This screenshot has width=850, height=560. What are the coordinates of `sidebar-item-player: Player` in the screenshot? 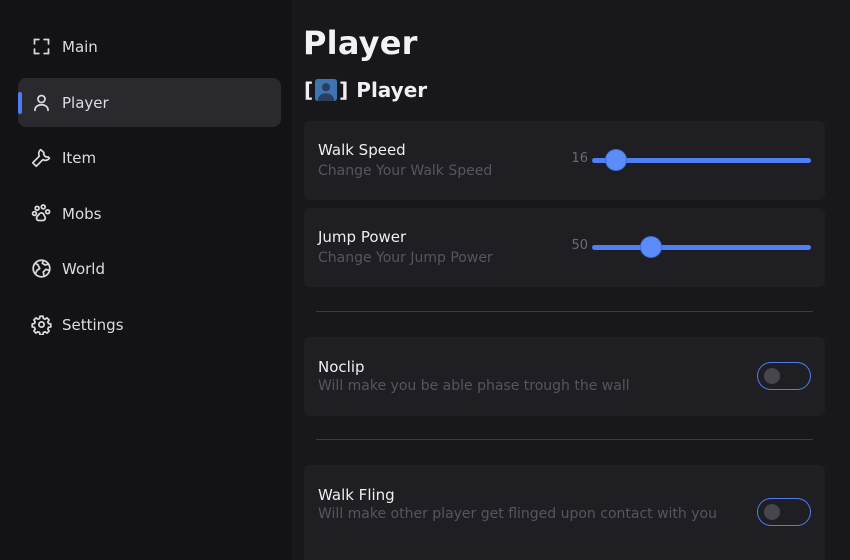 It's located at (149, 102).